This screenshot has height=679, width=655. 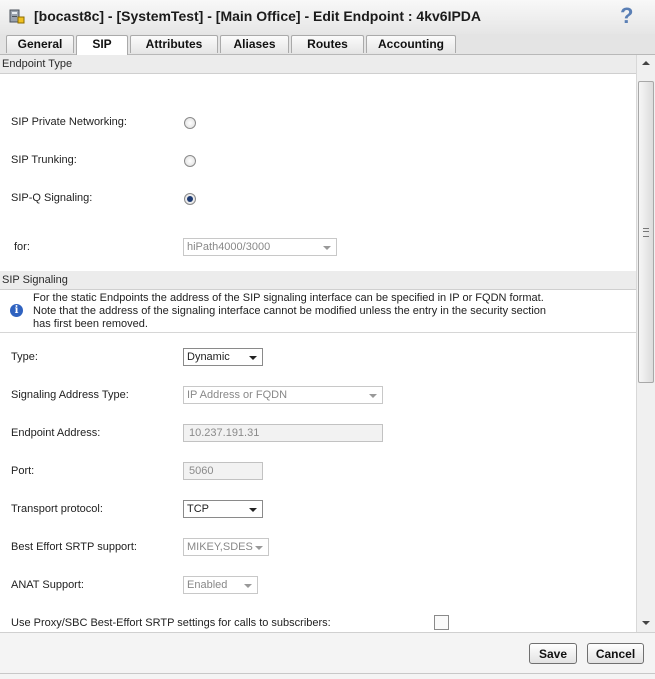 What do you see at coordinates (237, 395) in the screenshot?
I see `signaling-address-type-value: IP Address or FQDN` at bounding box center [237, 395].